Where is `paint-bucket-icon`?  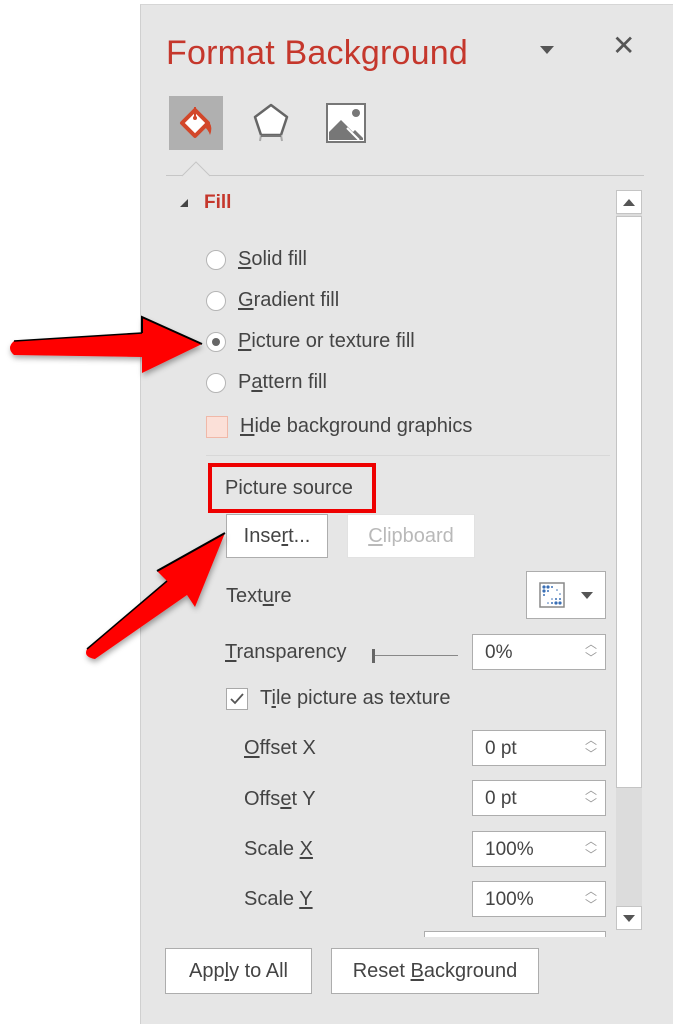
paint-bucket-icon is located at coordinates (196, 122).